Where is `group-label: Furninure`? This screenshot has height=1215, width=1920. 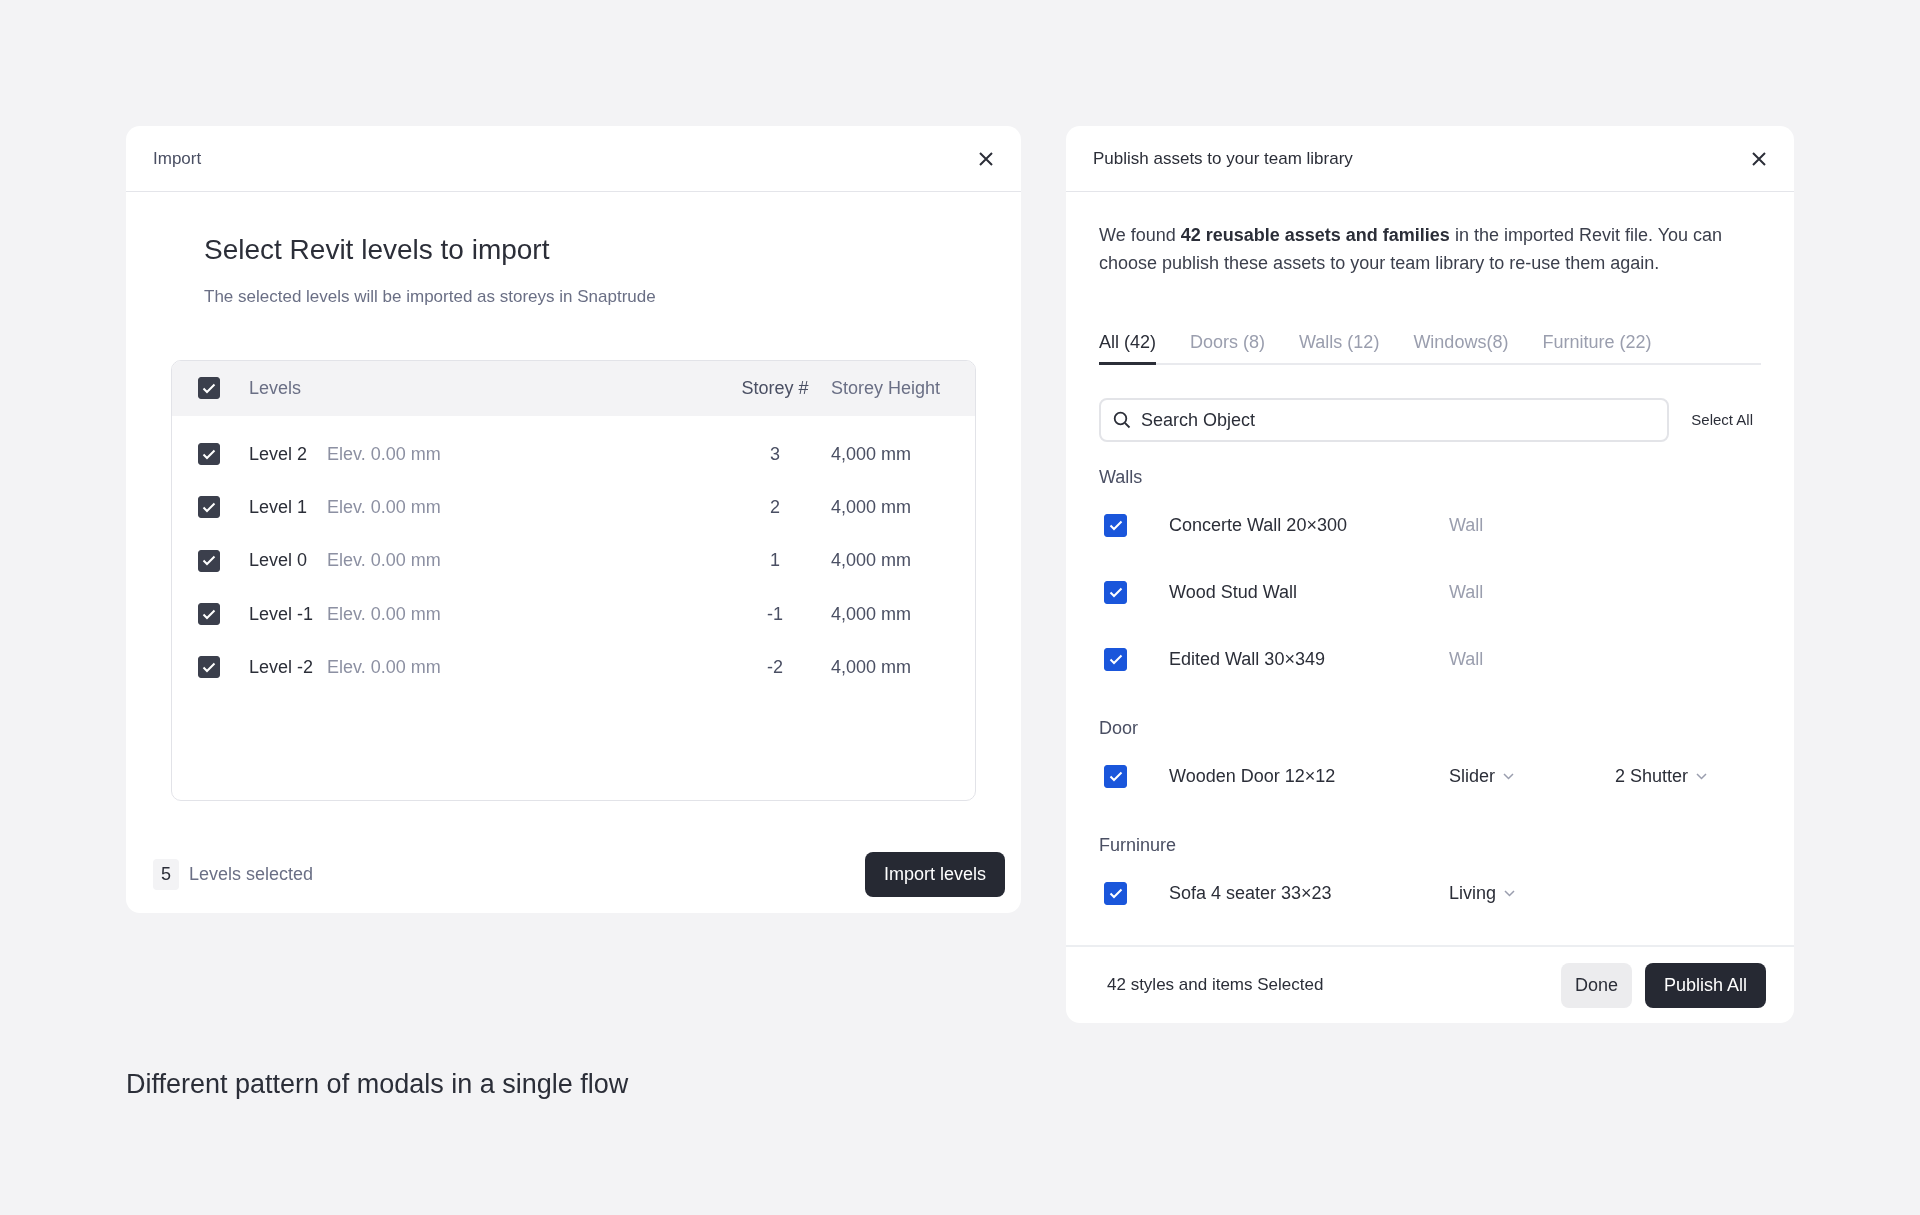 group-label: Furninure is located at coordinates (1138, 845).